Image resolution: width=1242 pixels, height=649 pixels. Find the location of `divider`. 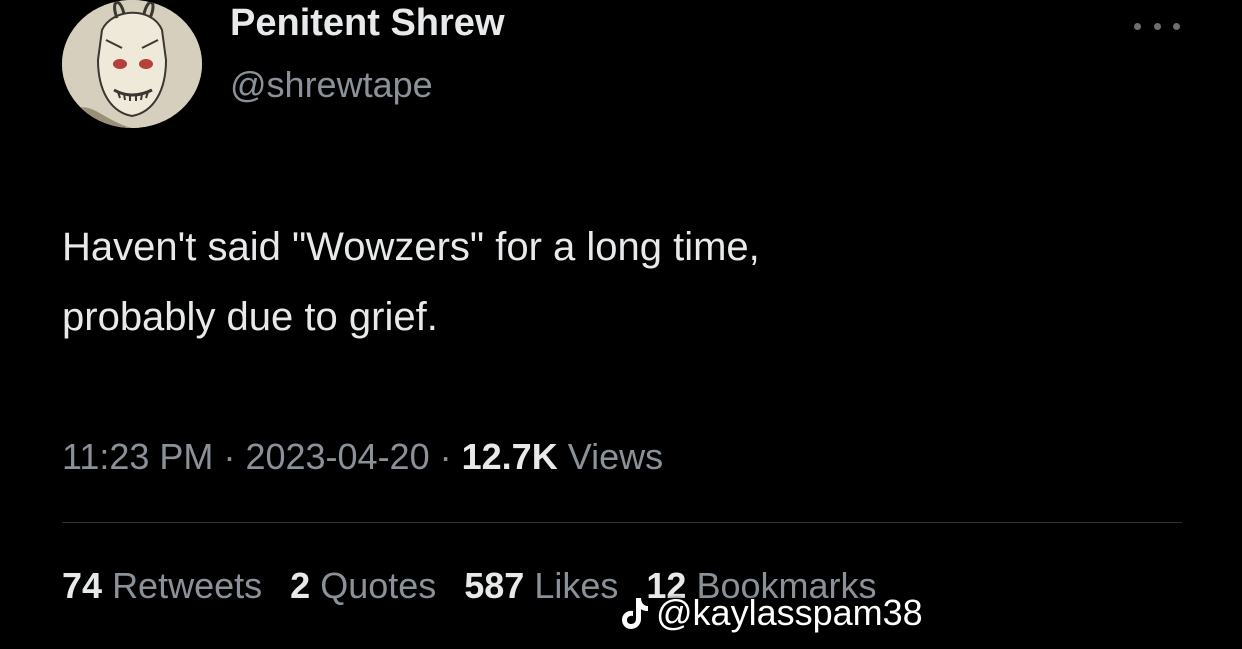

divider is located at coordinates (622, 522).